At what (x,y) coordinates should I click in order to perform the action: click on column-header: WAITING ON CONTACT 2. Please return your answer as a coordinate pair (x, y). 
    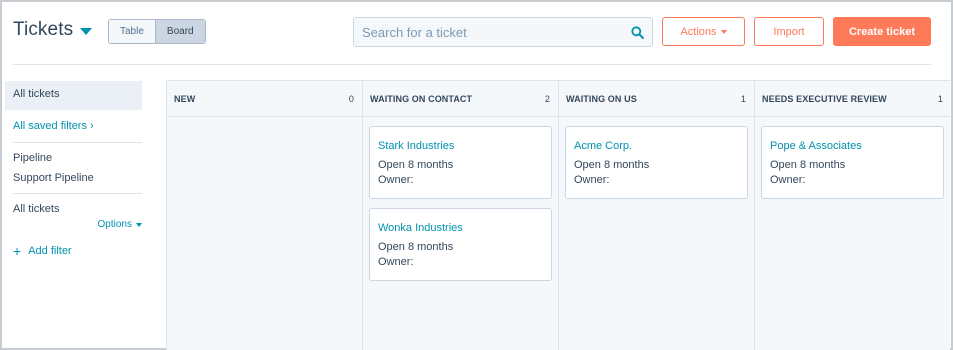
    Looking at the image, I should click on (460, 99).